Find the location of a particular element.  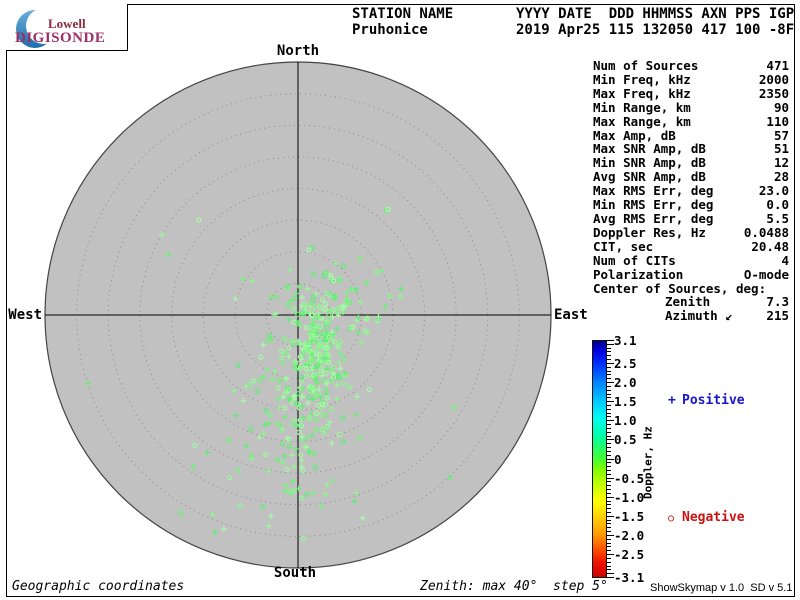

stat-row: Max Freq, kHz 2350 is located at coordinates (691, 93).